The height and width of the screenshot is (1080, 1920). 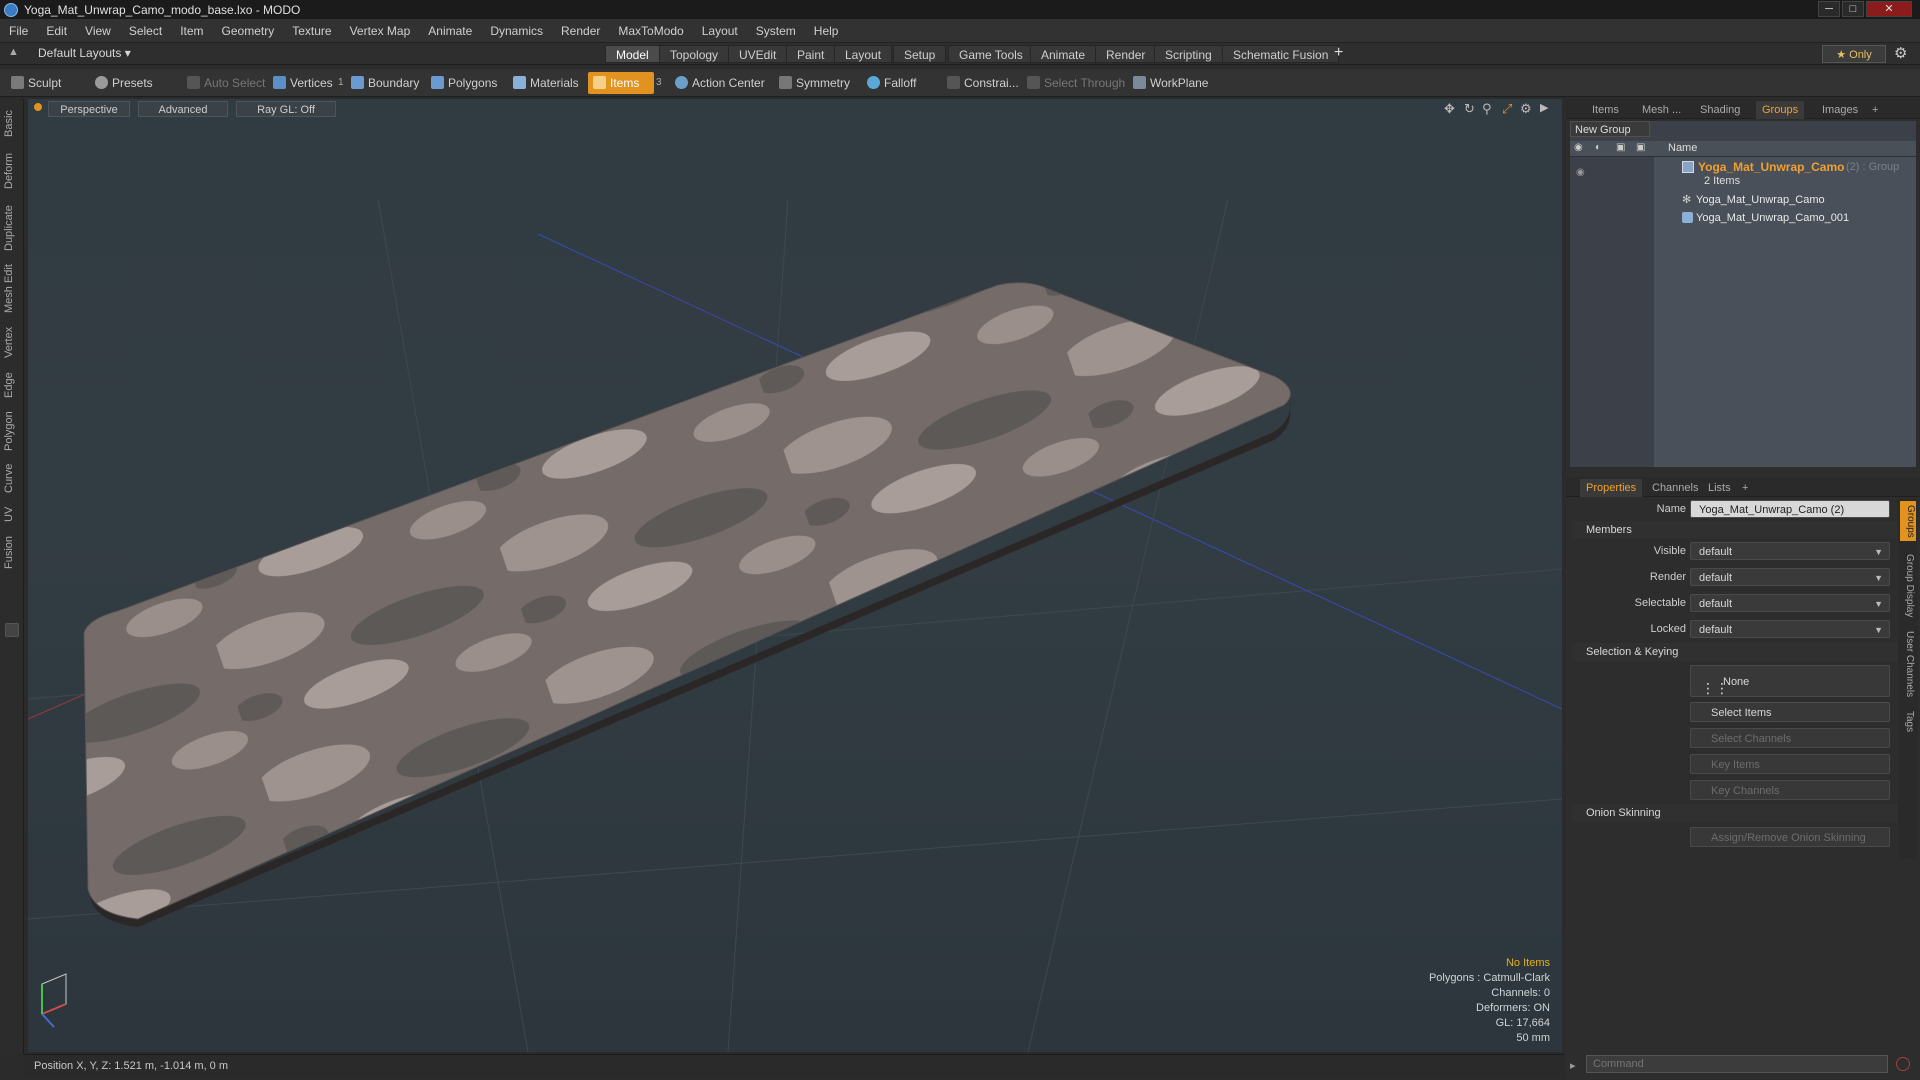 What do you see at coordinates (36, 83) in the screenshot?
I see `sculpt-button: Sculpt` at bounding box center [36, 83].